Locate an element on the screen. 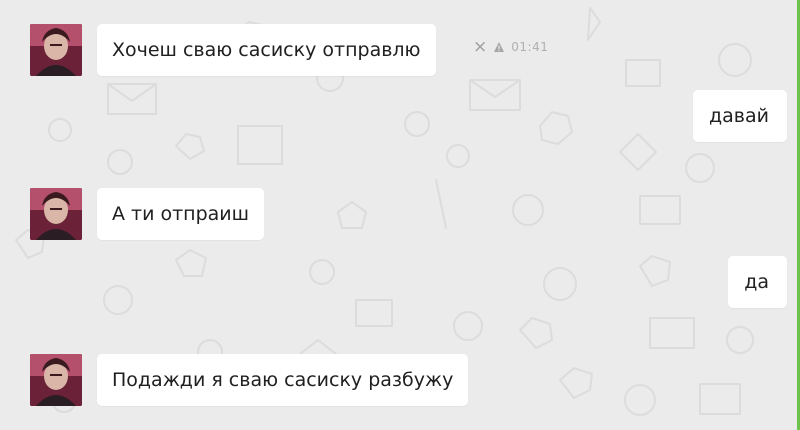 The width and height of the screenshot is (800, 430). message-bubble-outgoing: да is located at coordinates (757, 282).